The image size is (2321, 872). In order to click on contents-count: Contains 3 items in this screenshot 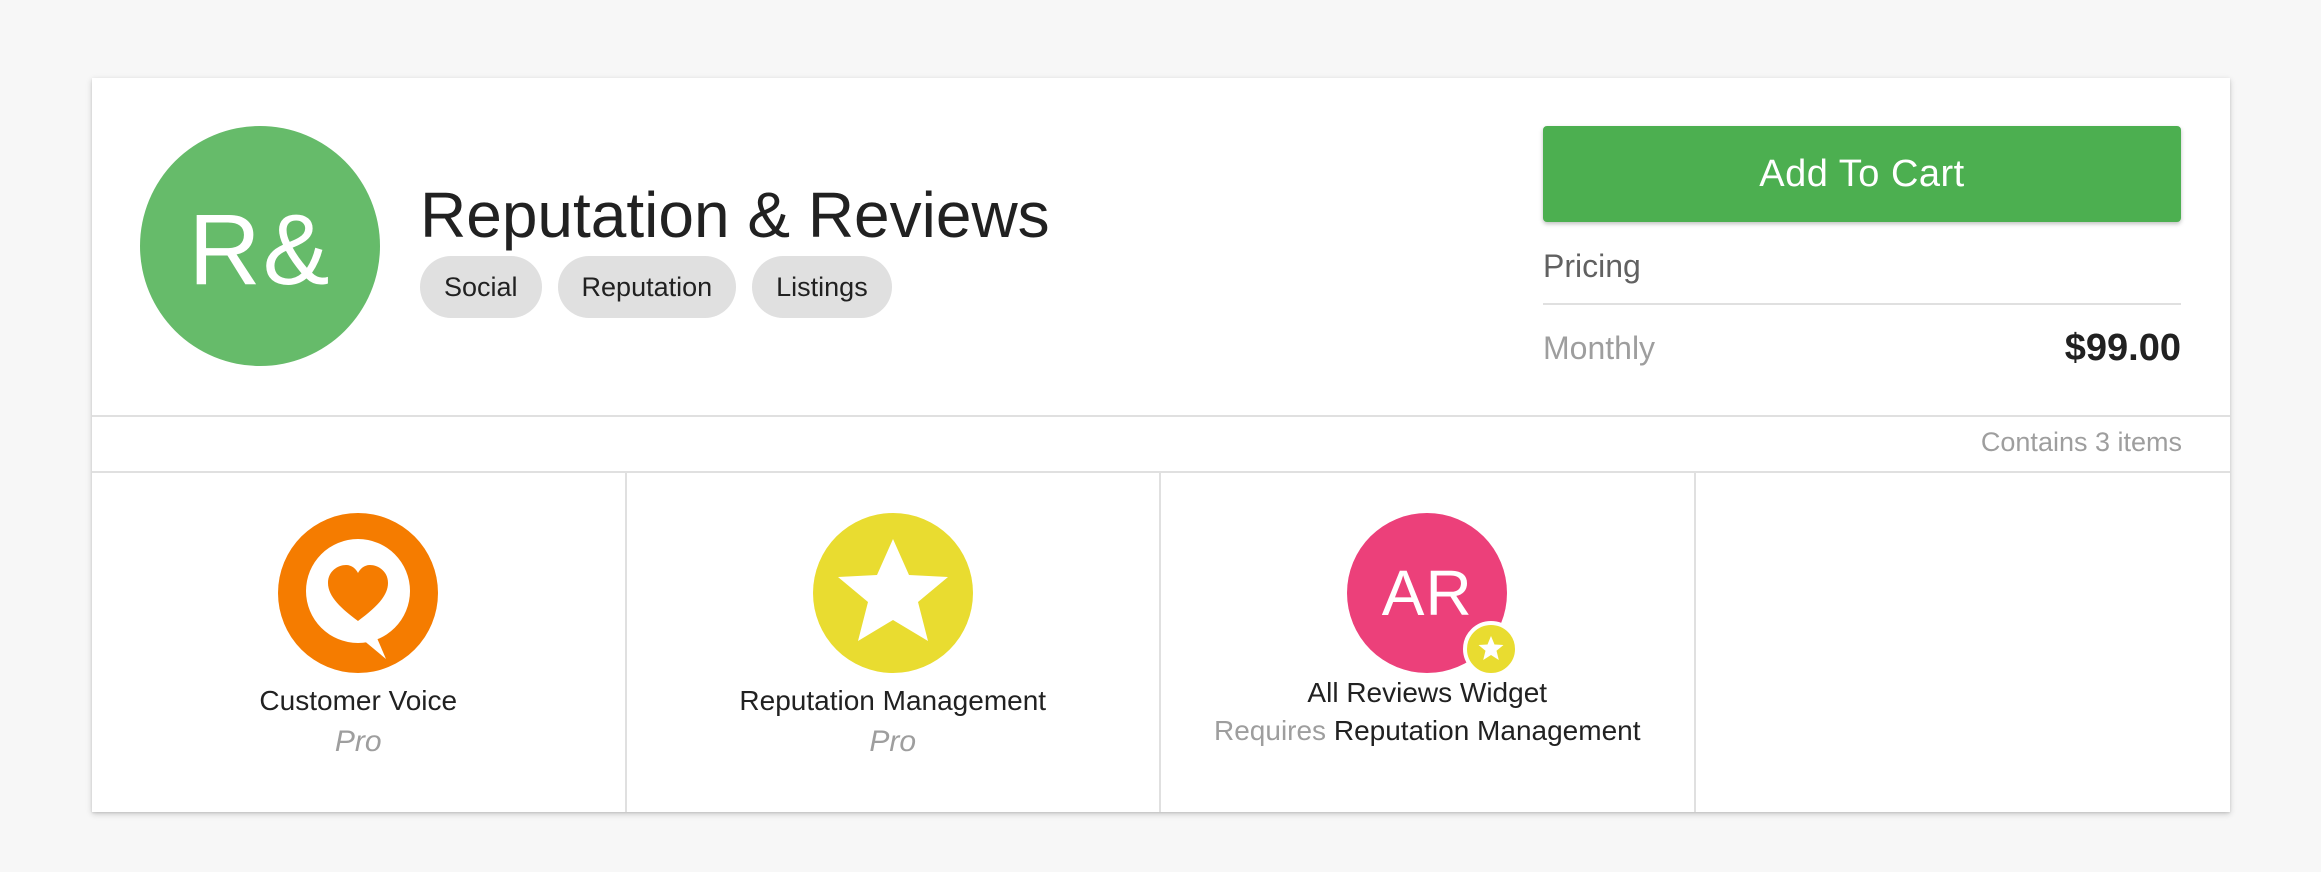, I will do `click(2081, 442)`.